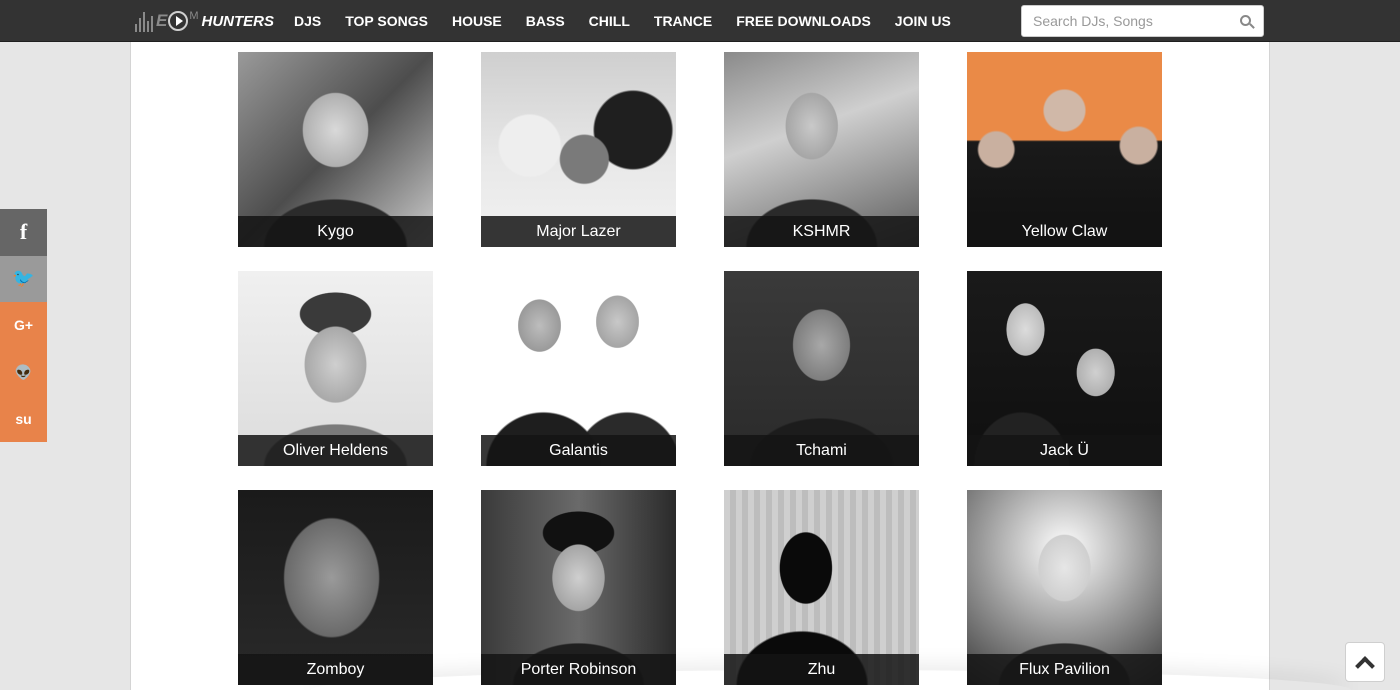 Image resolution: width=1400 pixels, height=690 pixels. Describe the element at coordinates (803, 21) in the screenshot. I see `nav-free-downloads: FREE DOWNLOADS` at that location.